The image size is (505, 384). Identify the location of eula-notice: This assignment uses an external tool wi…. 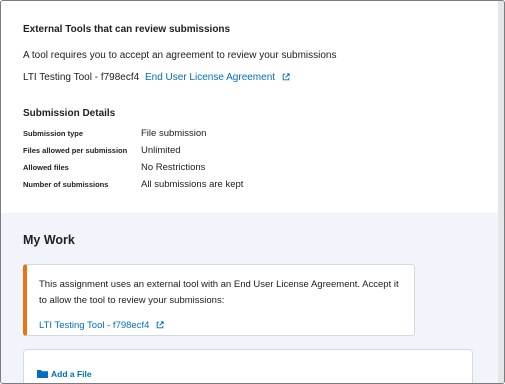
(219, 300).